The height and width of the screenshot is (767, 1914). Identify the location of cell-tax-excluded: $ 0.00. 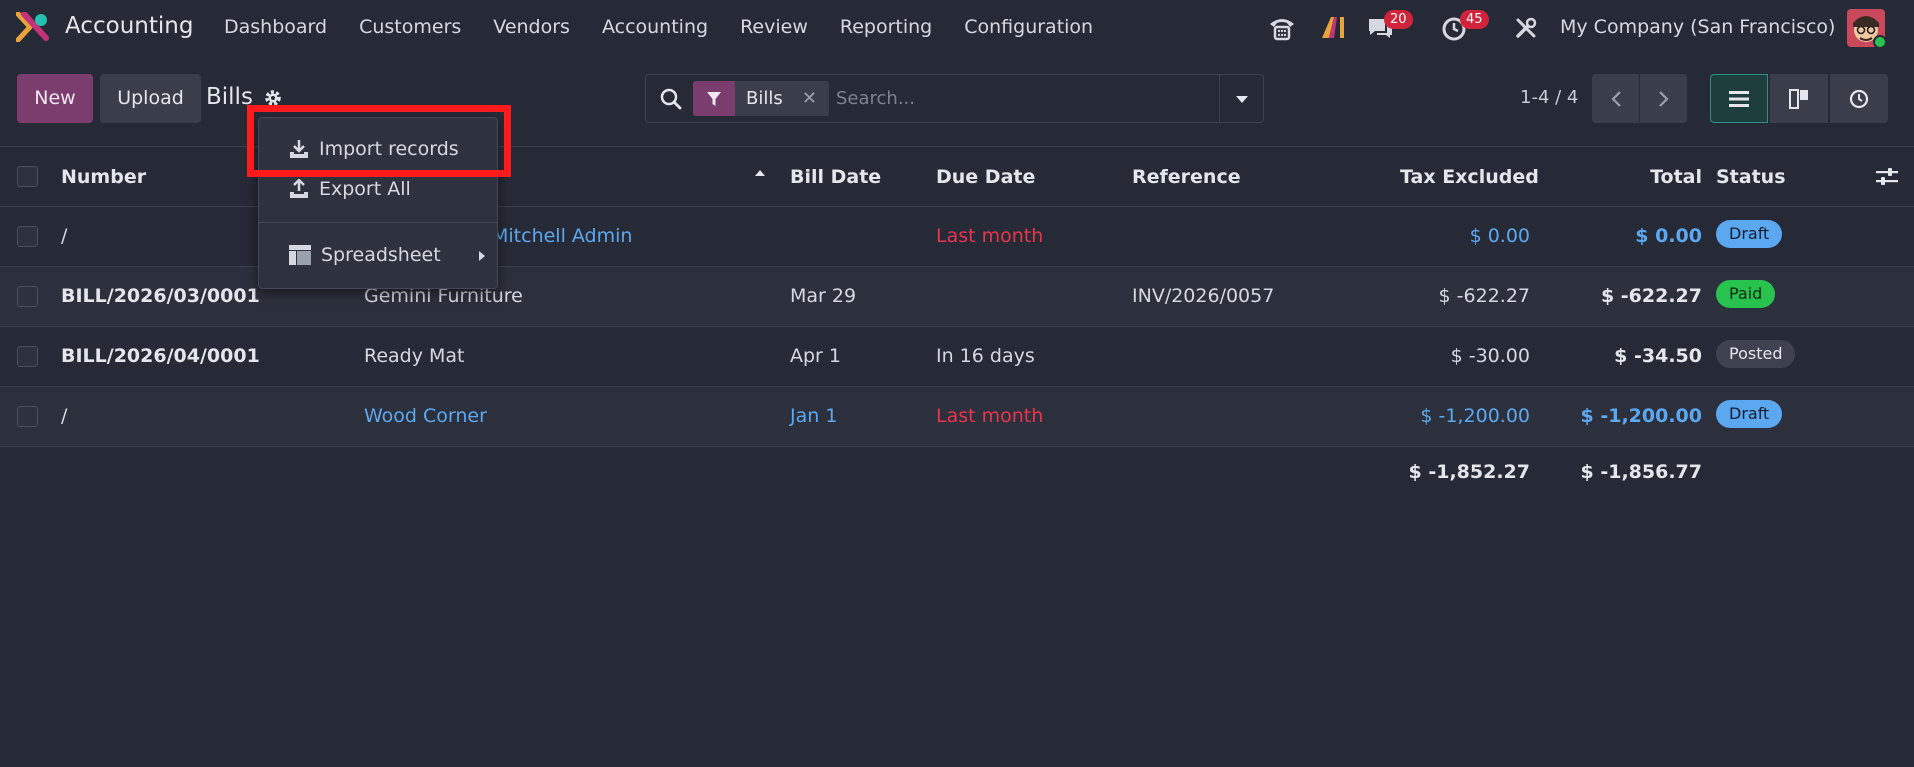
(1499, 236).